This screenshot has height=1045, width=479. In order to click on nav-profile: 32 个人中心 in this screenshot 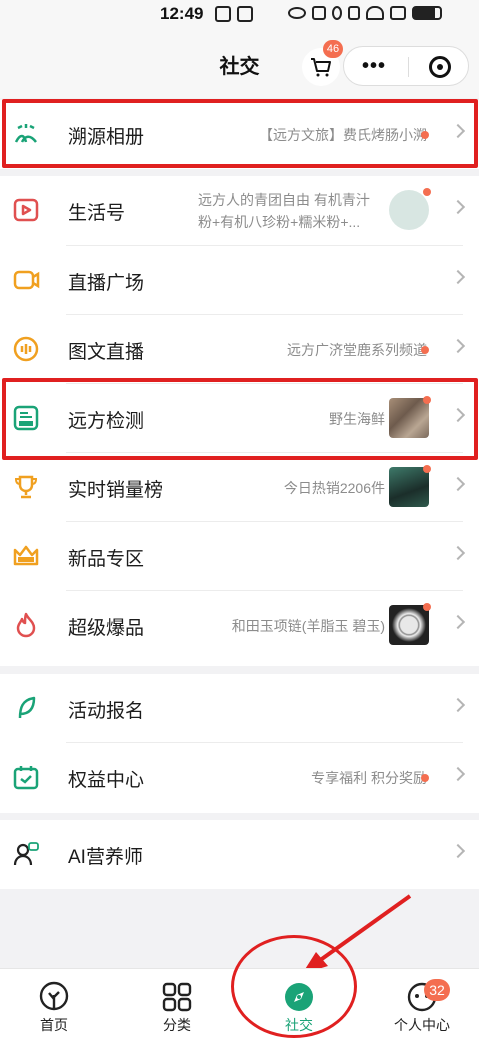, I will do `click(422, 1007)`.